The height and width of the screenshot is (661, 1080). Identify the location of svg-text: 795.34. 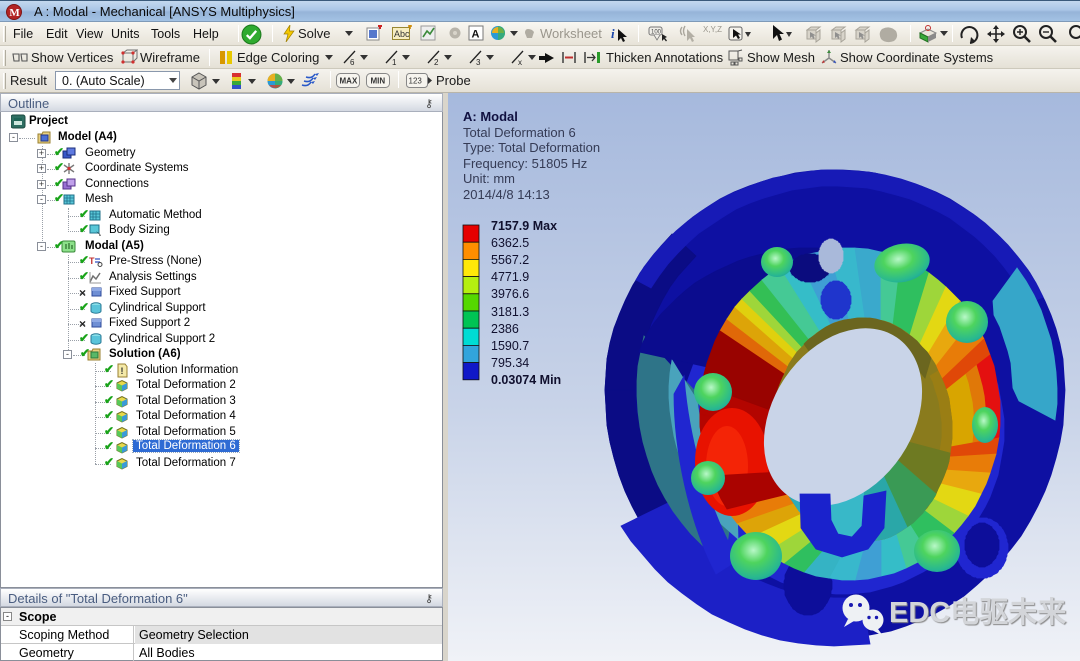
(510, 363).